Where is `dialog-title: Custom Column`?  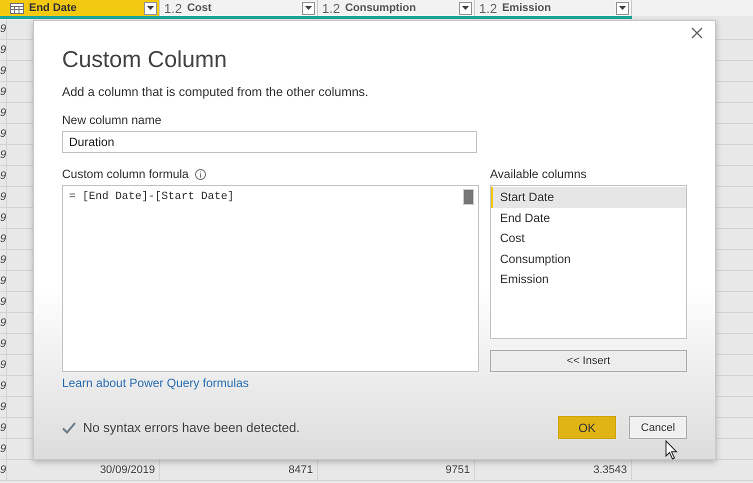
dialog-title: Custom Column is located at coordinates (145, 59).